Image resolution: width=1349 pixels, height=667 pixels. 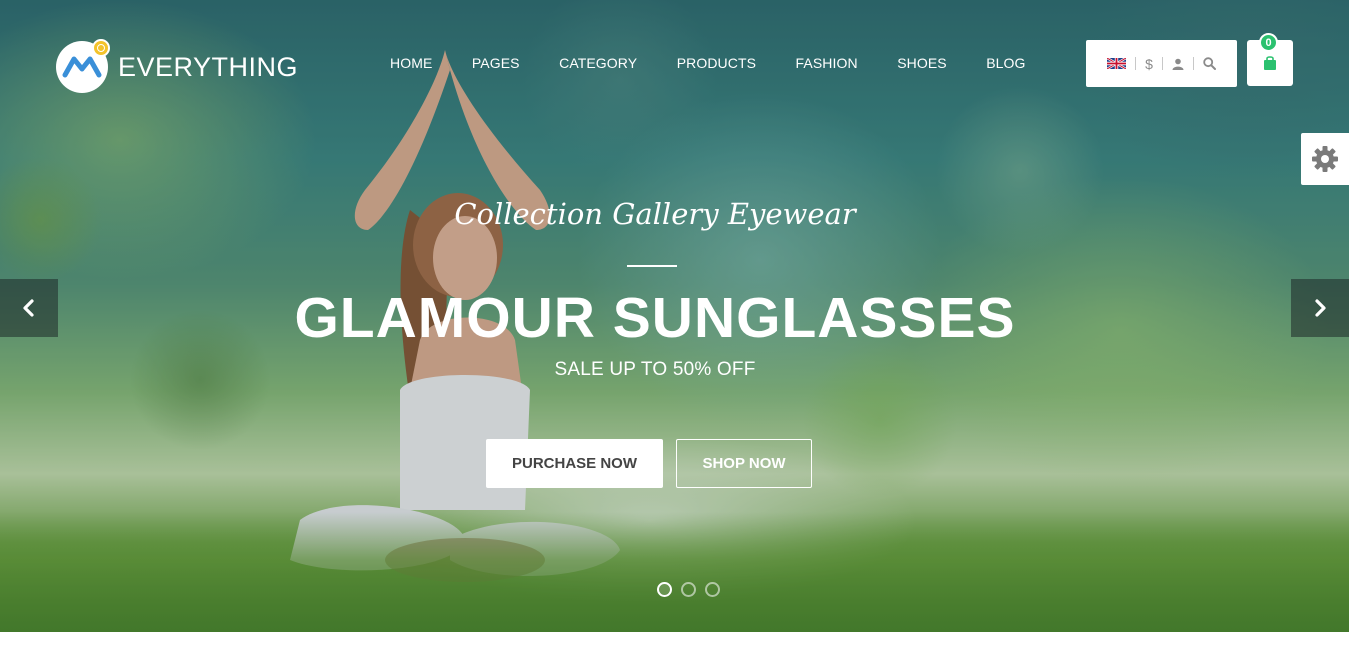 I want to click on cart-count-badge: 0, so click(x=1268, y=42).